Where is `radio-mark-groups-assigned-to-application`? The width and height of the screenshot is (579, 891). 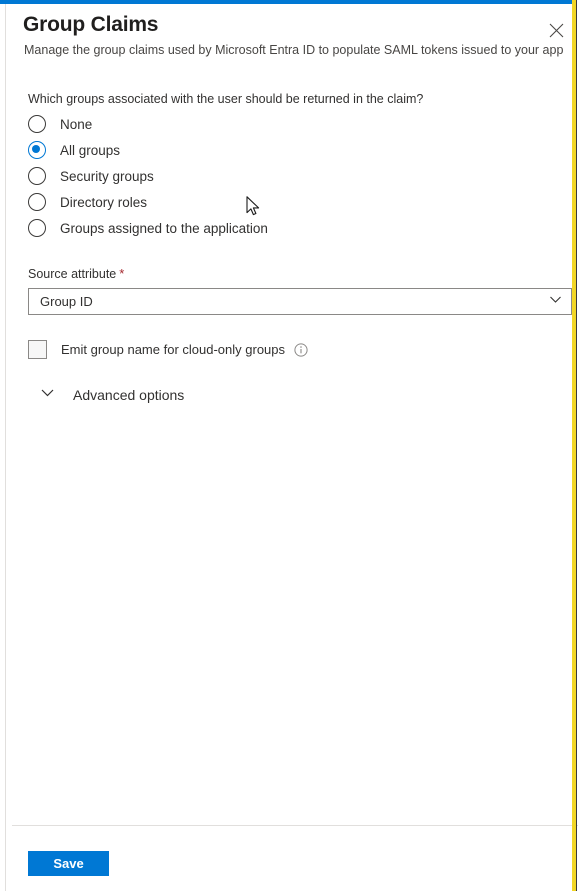 radio-mark-groups-assigned-to-application is located at coordinates (37, 228).